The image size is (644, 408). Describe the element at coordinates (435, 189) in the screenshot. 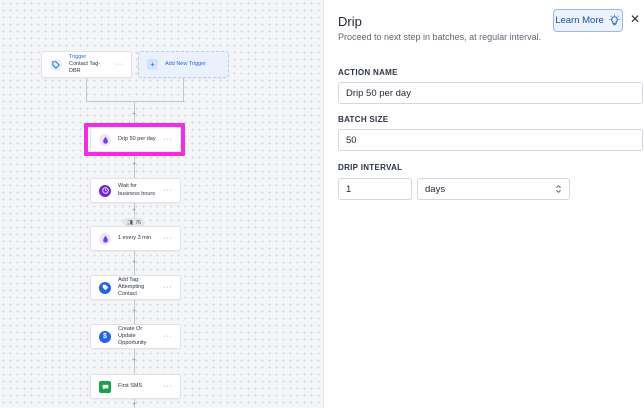

I see `select-value: days` at that location.